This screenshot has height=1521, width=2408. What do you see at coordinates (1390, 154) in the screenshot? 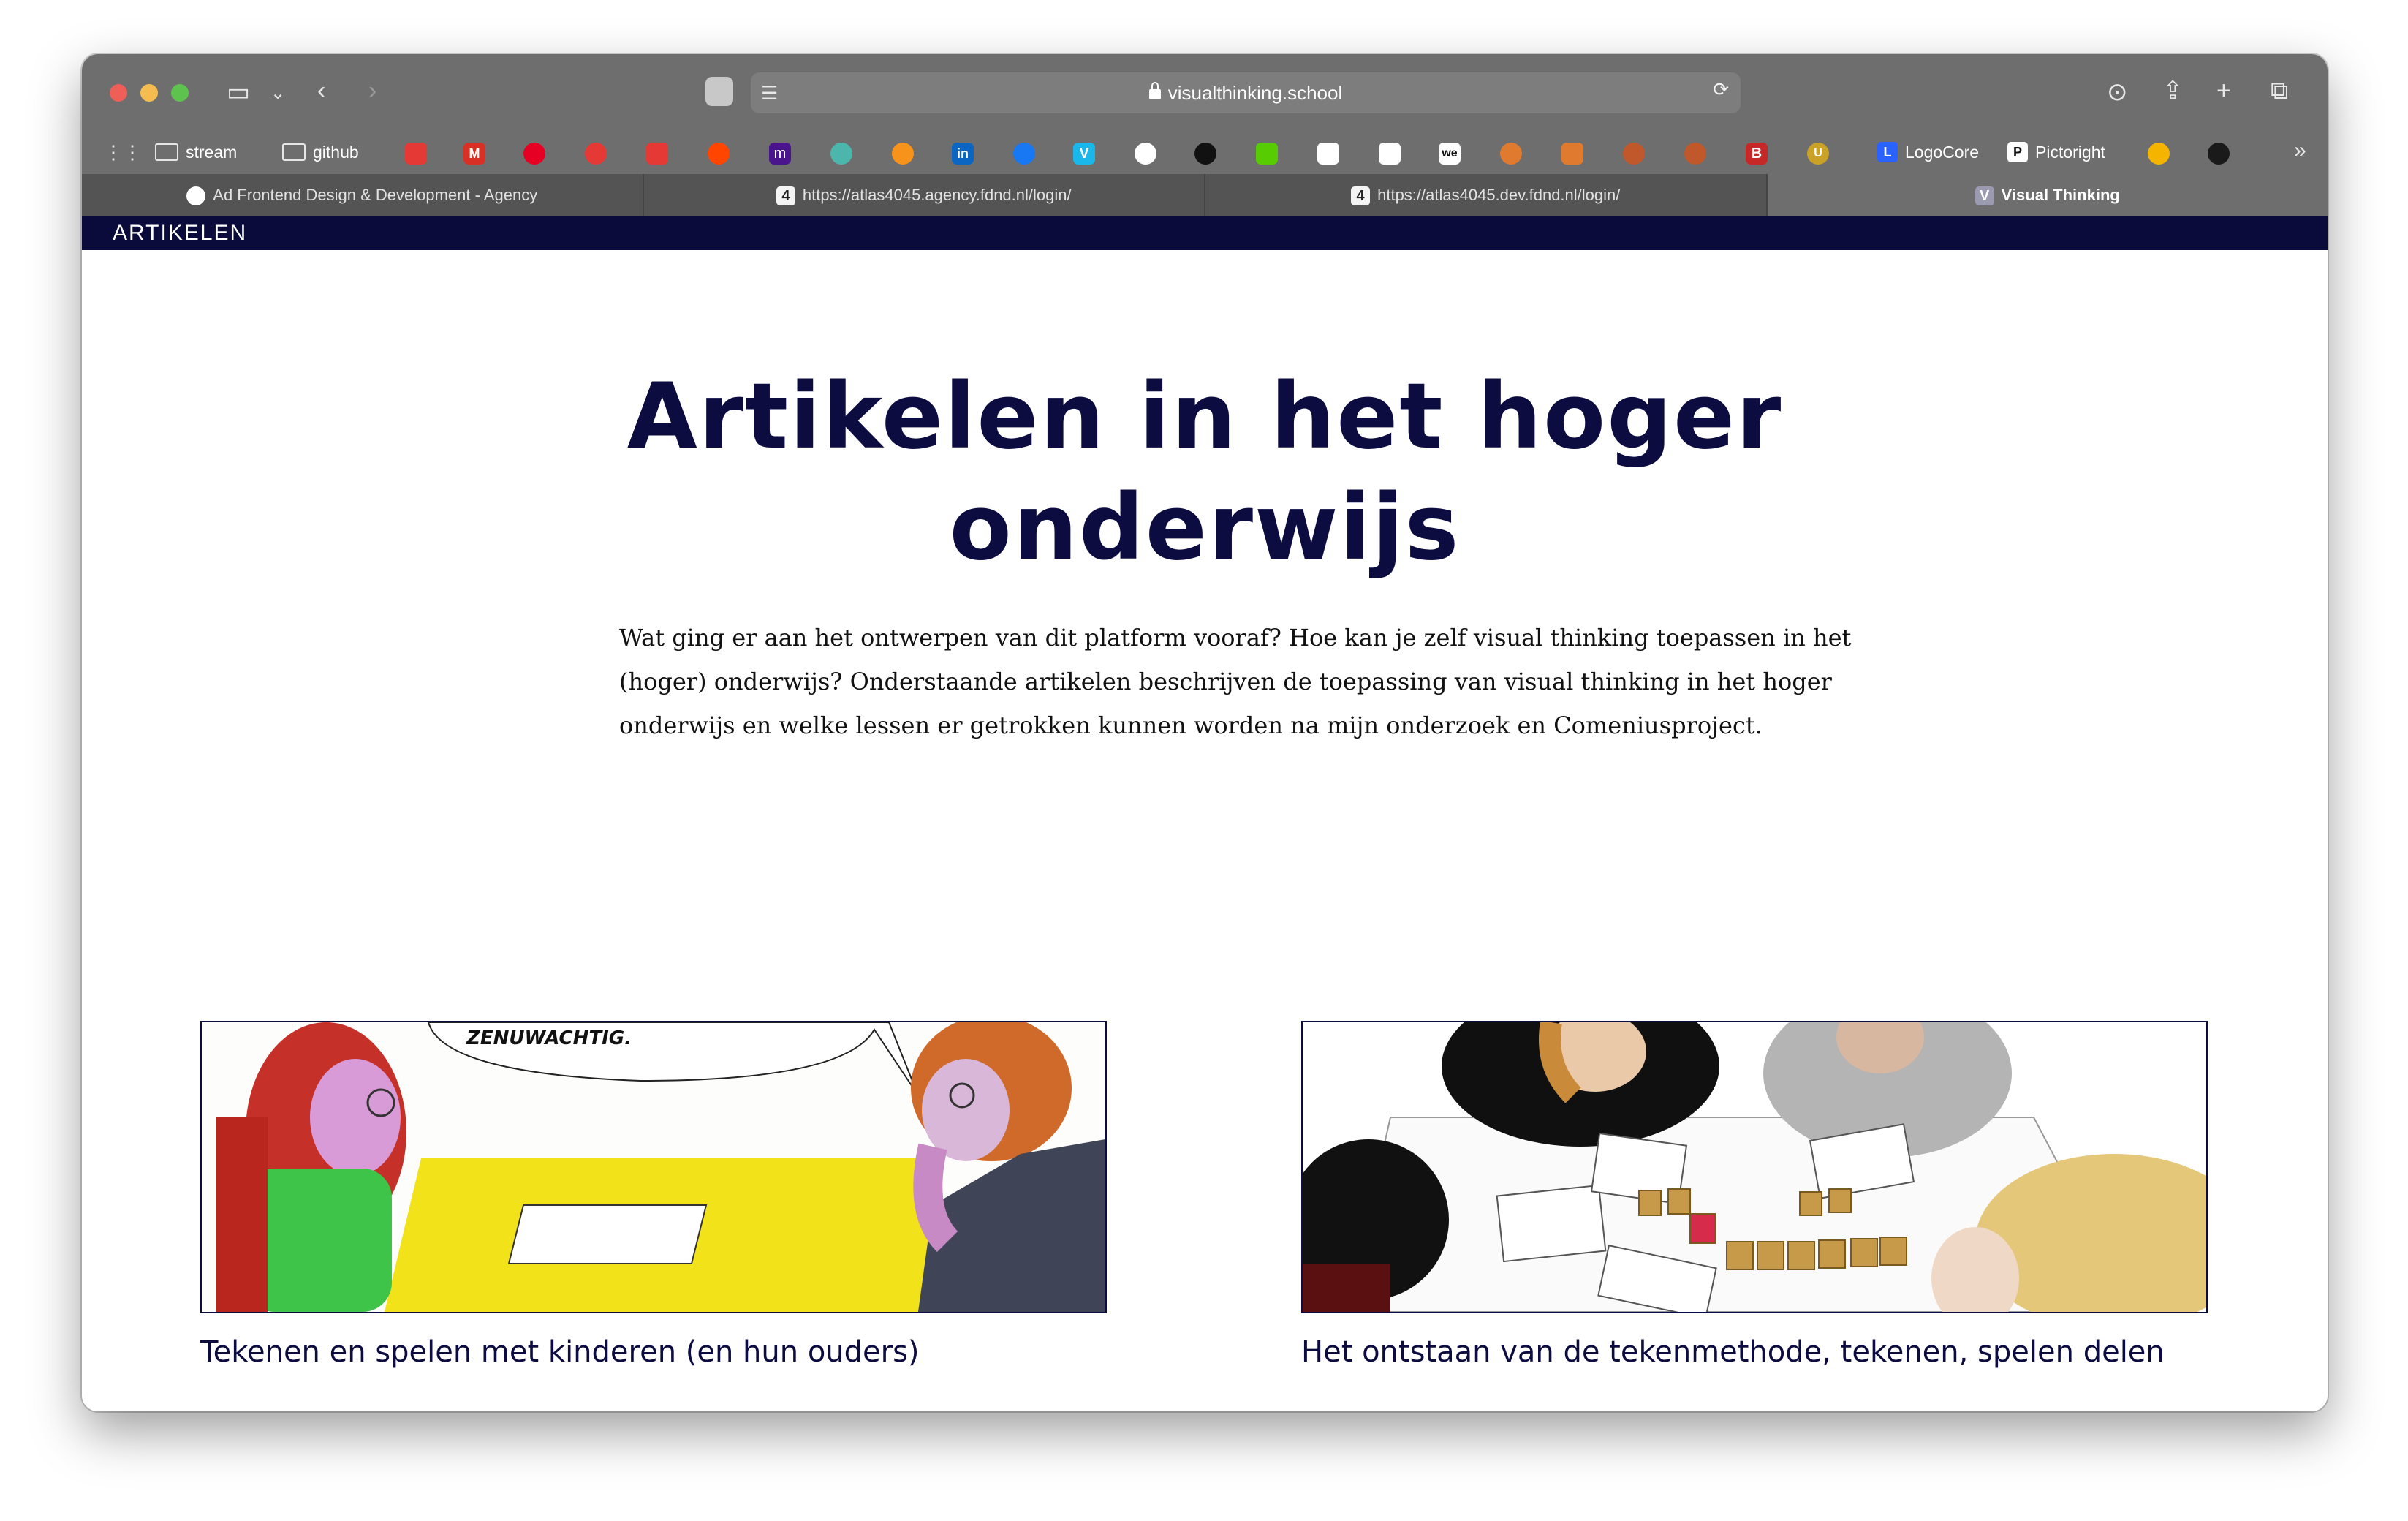
I see `qr-icon` at bounding box center [1390, 154].